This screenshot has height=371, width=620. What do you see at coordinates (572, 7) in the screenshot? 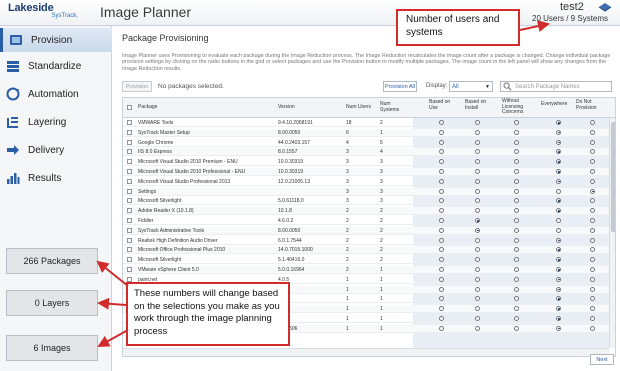
I see `user-name: test2` at bounding box center [572, 7].